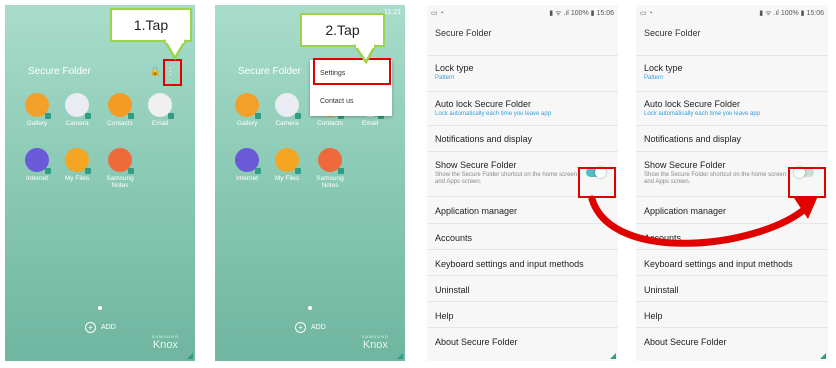 This screenshot has height=368, width=836. I want to click on app-label: My Files, so click(287, 178).